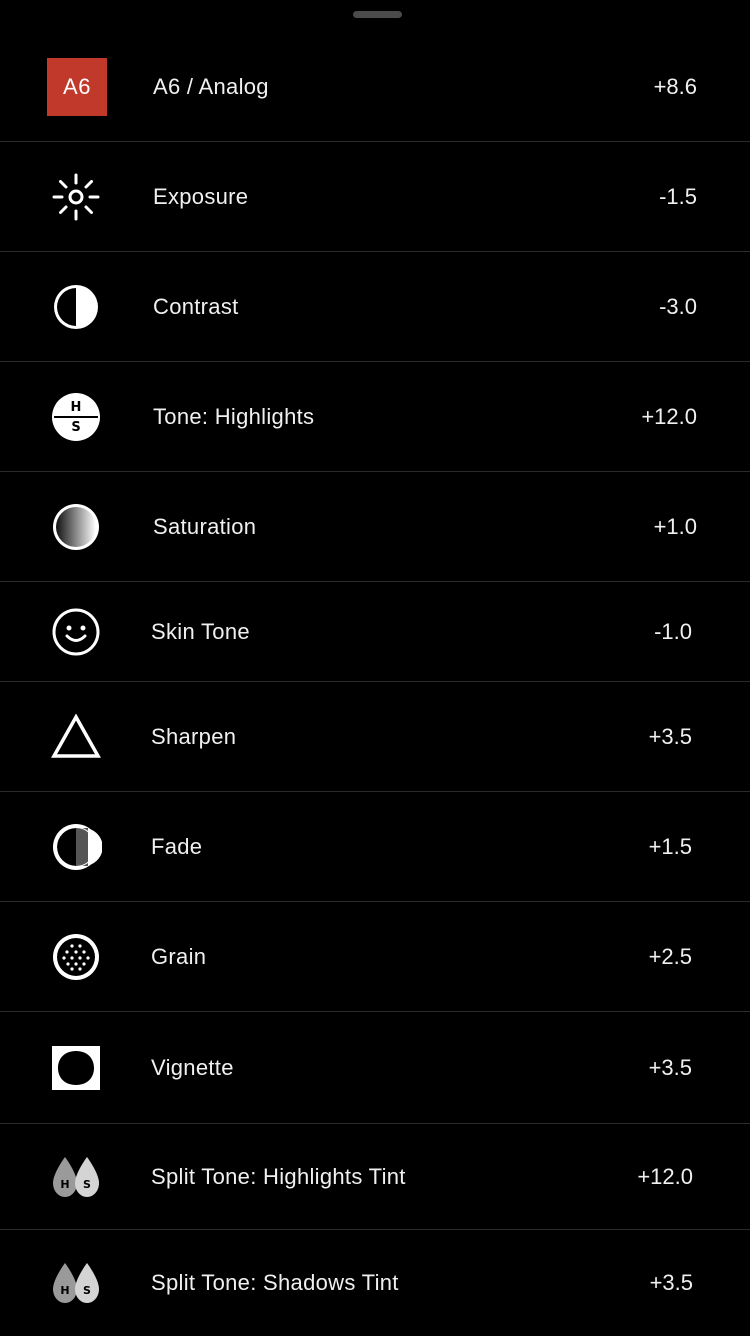 The height and width of the screenshot is (1336, 750). What do you see at coordinates (375, 737) in the screenshot?
I see `tool-row-sharpen: Sharpen +3.5` at bounding box center [375, 737].